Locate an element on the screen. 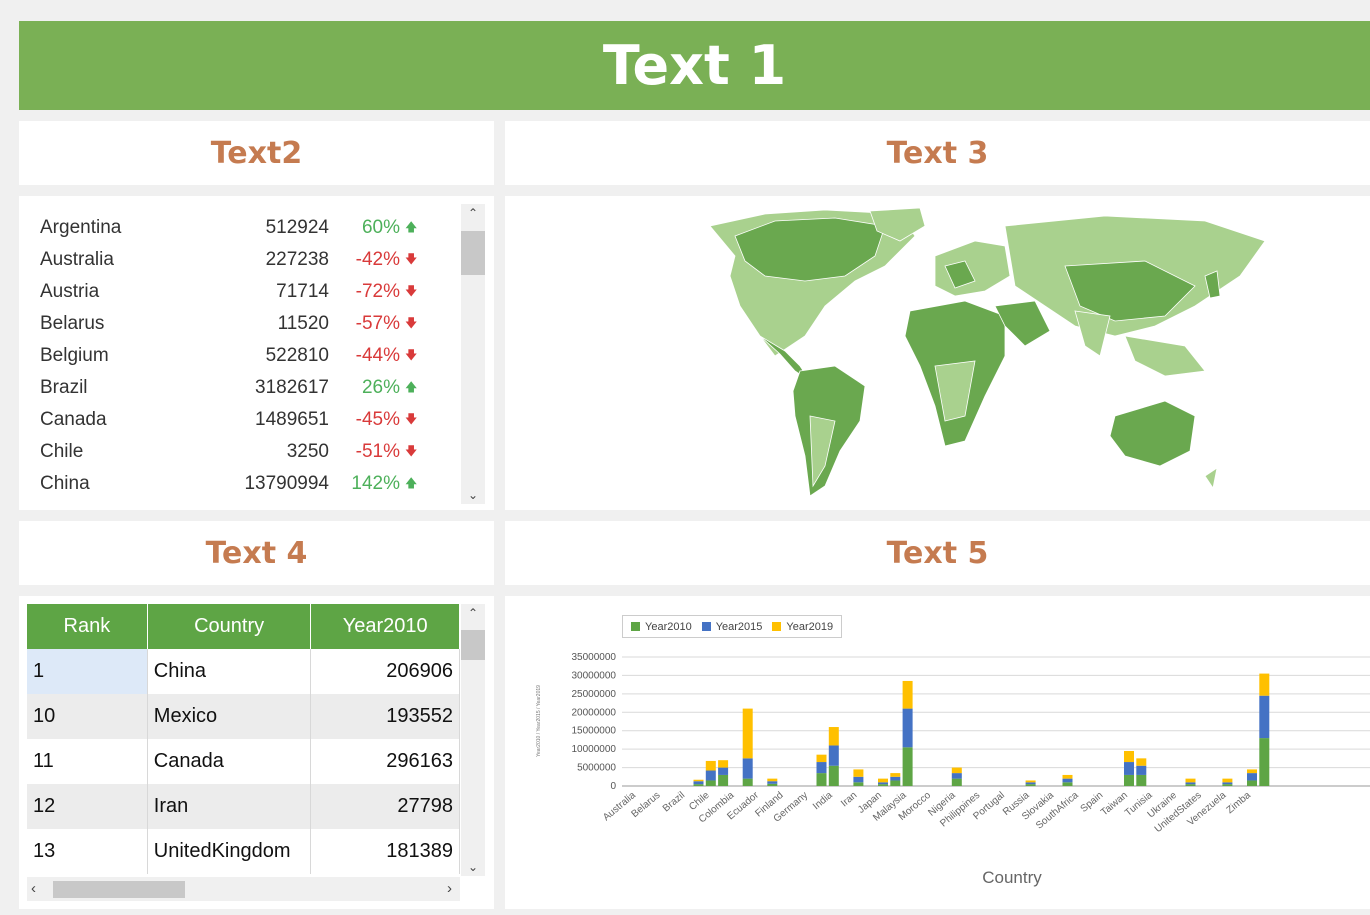 The width and height of the screenshot is (1370, 915). list-scroll-thumb is located at coordinates (473, 253).